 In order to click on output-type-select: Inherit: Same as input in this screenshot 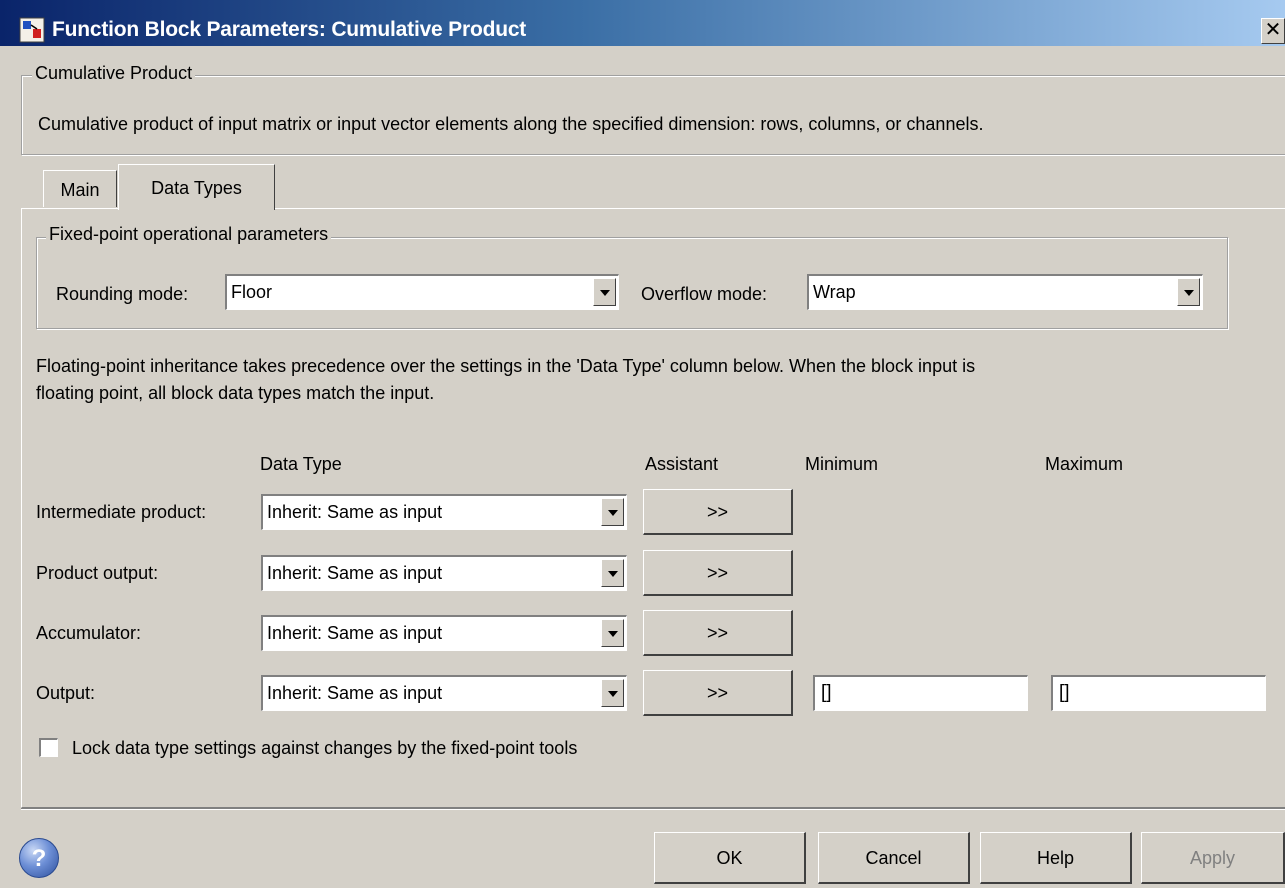, I will do `click(444, 693)`.